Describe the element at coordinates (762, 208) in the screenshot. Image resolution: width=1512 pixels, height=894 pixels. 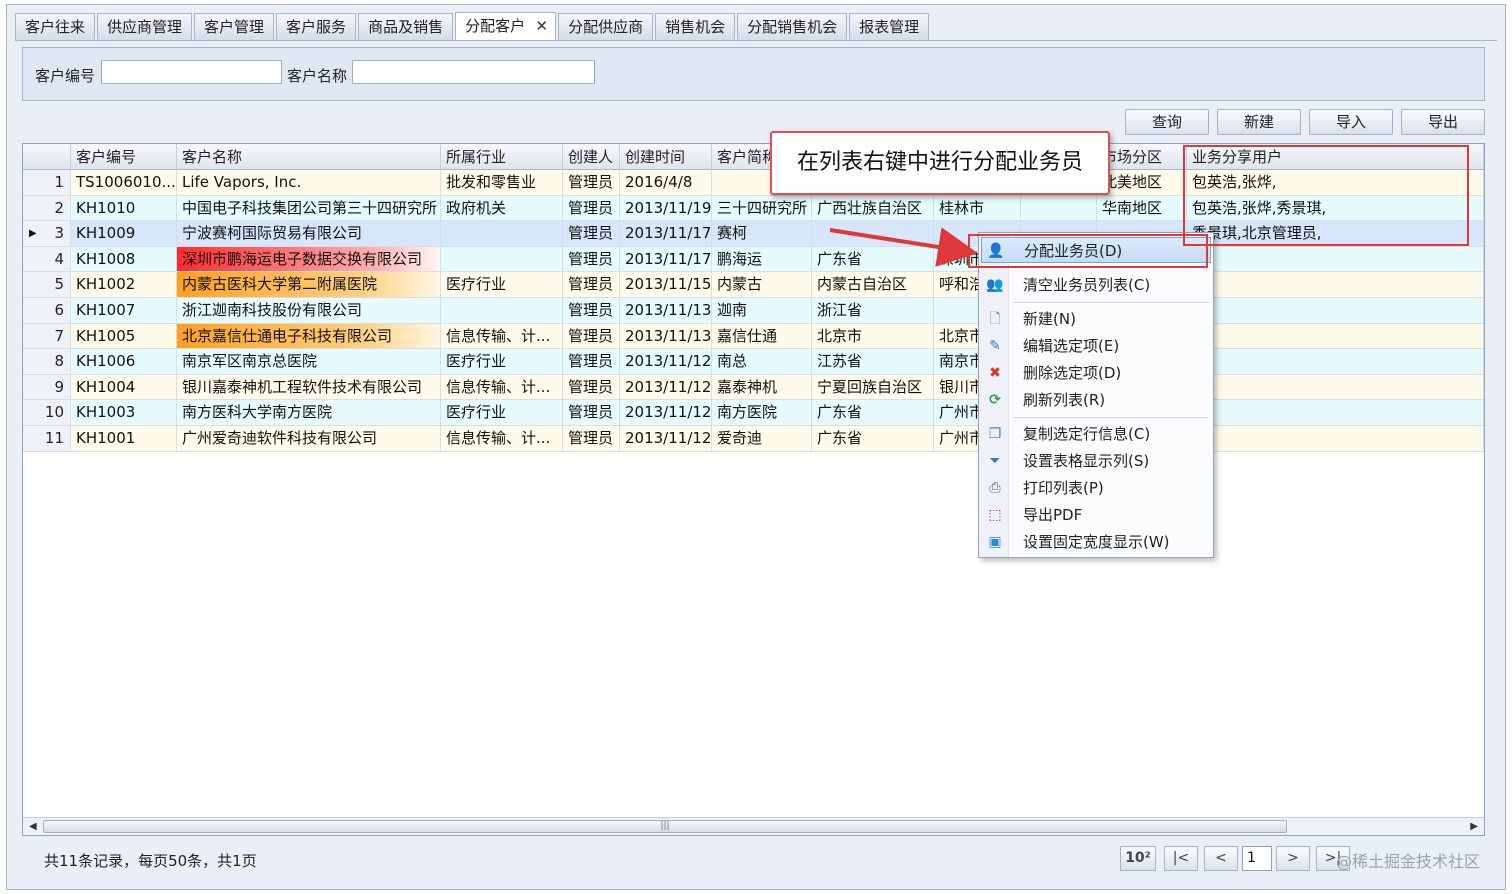
I see `cell-short: 三十四研究所` at that location.